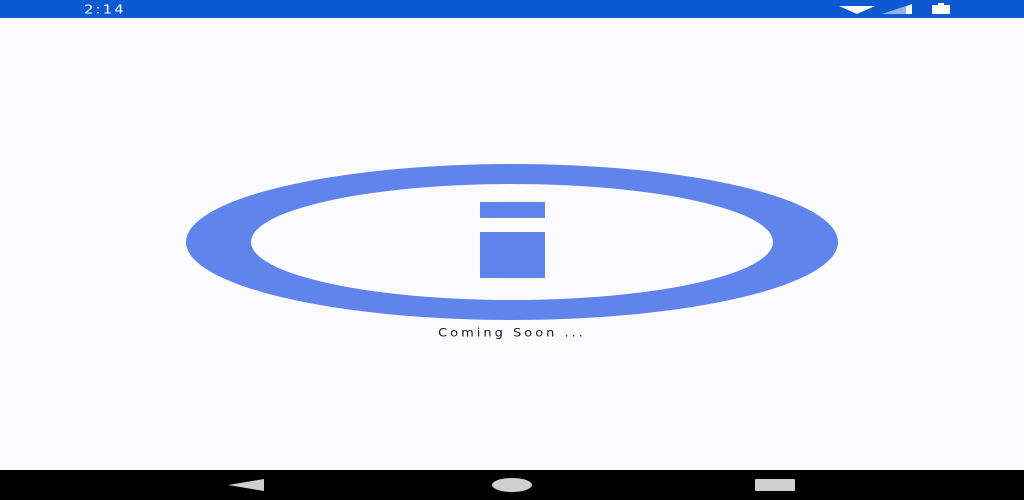  What do you see at coordinates (246, 485) in the screenshot?
I see `back-icon` at bounding box center [246, 485].